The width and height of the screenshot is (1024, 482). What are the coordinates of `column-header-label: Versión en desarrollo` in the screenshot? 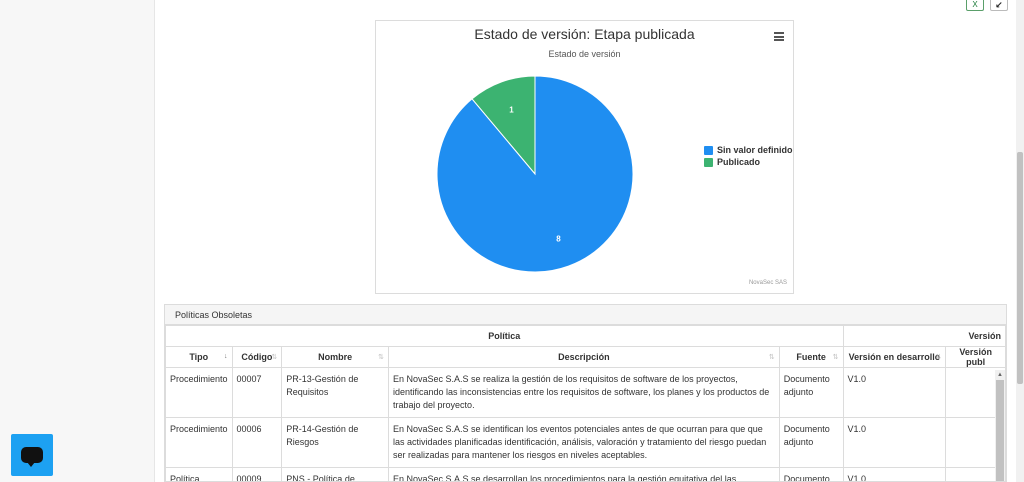 It's located at (894, 357).